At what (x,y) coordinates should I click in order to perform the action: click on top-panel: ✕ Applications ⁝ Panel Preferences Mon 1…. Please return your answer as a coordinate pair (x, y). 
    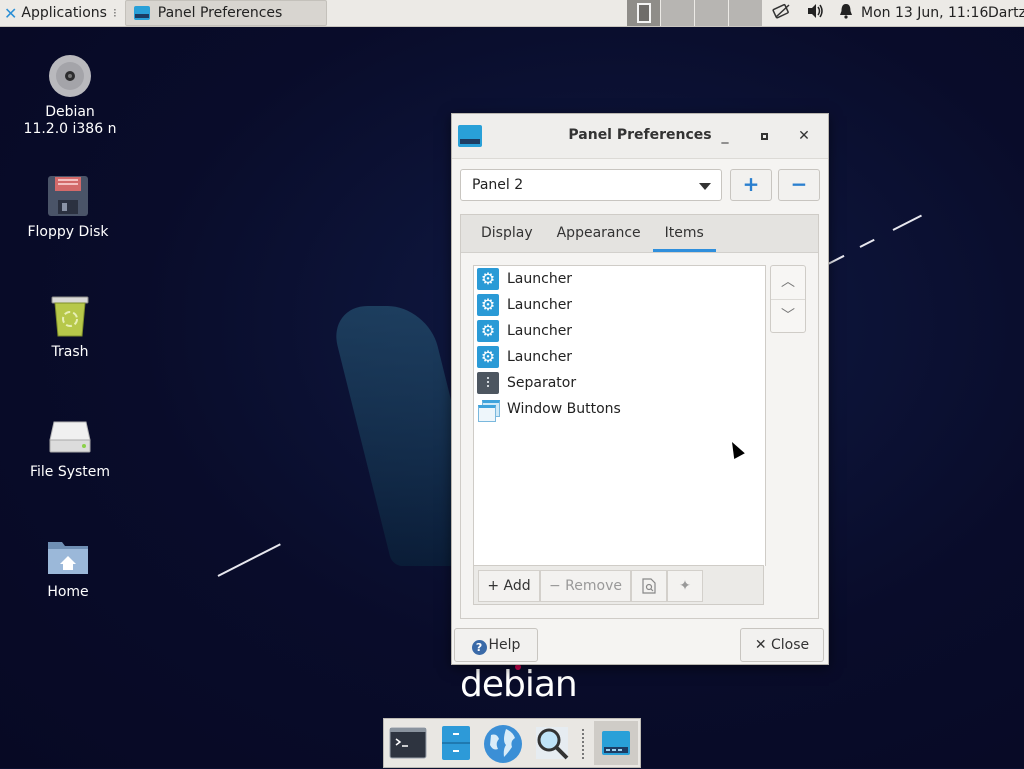
    Looking at the image, I should click on (512, 13).